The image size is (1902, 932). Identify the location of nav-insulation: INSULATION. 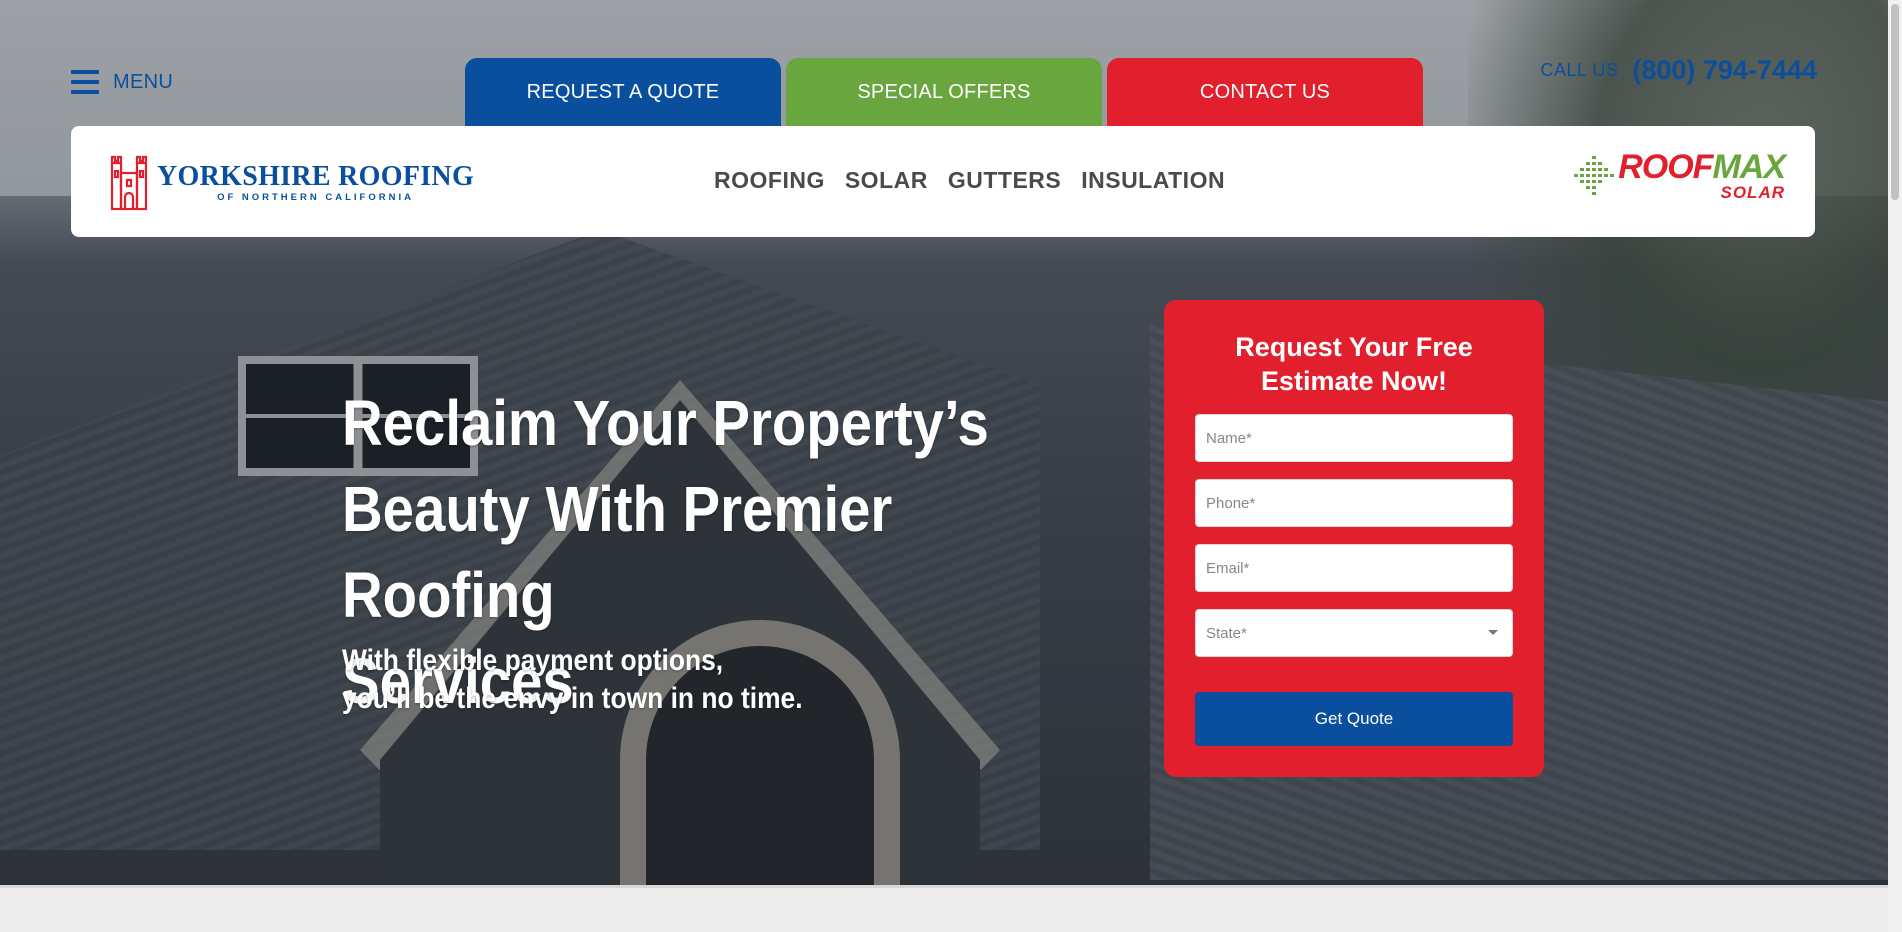
(1153, 180).